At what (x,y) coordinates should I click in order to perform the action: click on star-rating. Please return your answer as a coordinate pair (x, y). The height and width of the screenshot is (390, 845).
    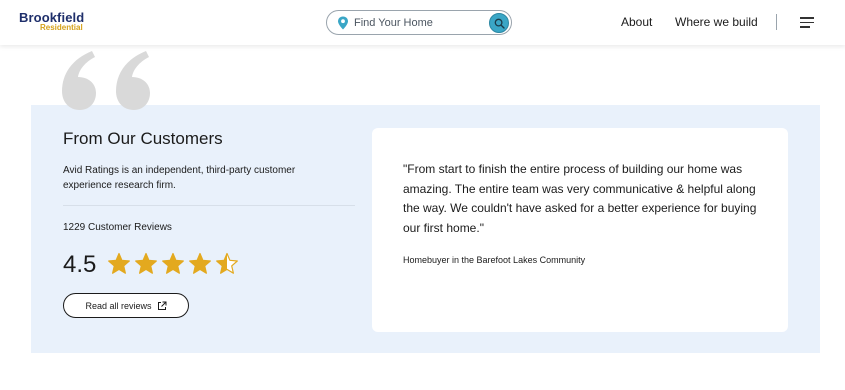
    Looking at the image, I should click on (173, 264).